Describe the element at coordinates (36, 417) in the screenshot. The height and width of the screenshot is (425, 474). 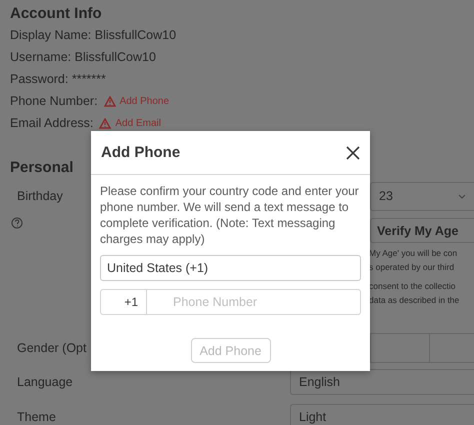
I see `field-label: Theme` at that location.